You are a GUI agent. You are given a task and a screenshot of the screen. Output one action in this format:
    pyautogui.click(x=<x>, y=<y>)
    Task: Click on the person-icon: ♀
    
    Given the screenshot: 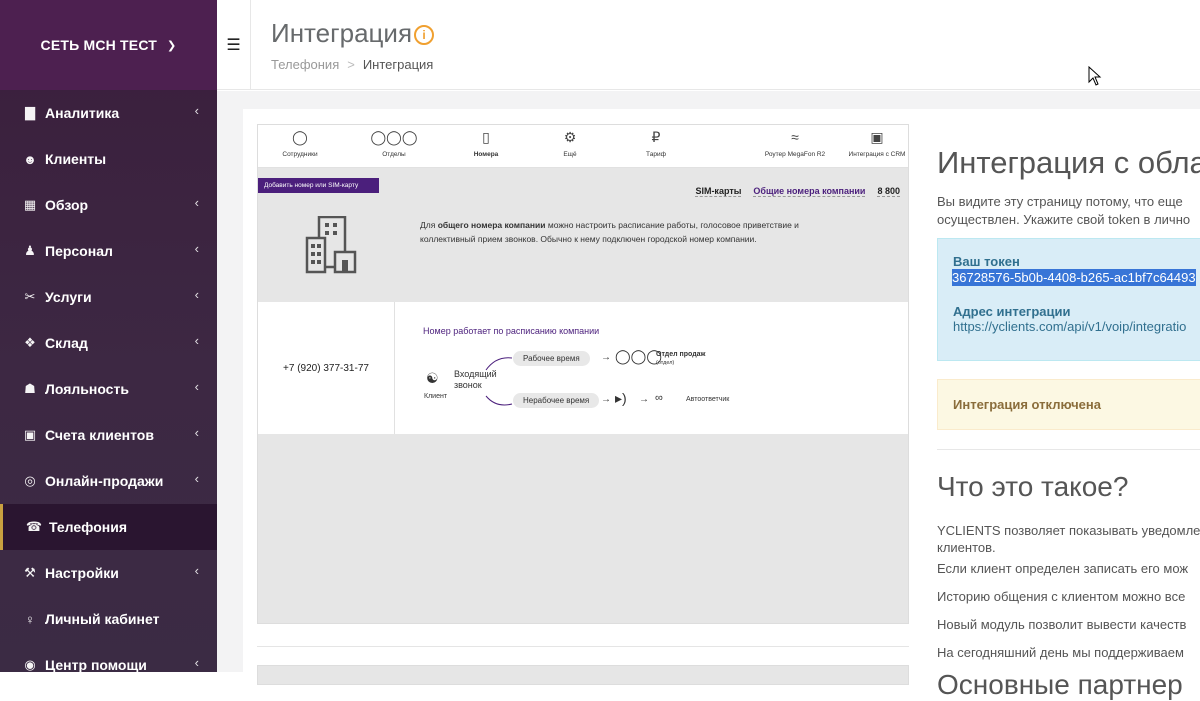 What is the action you would take?
    pyautogui.click(x=30, y=619)
    